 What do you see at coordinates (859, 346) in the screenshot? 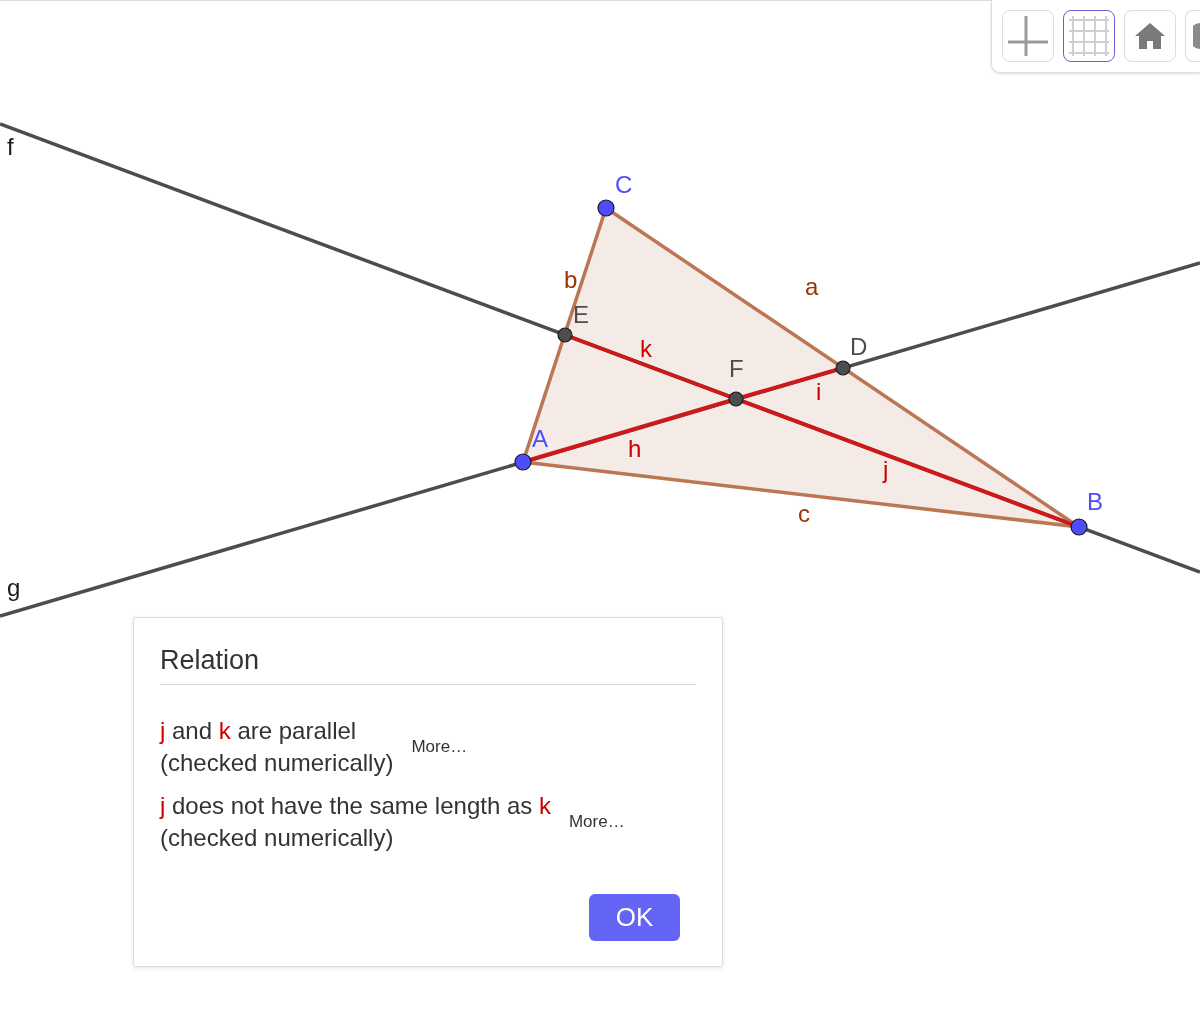
I see `point-label: D` at bounding box center [859, 346].